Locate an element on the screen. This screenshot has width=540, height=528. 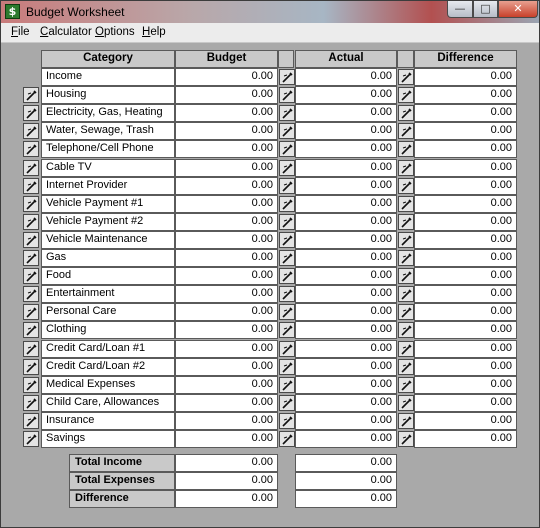
close-button: ✕ is located at coordinates (518, 9).